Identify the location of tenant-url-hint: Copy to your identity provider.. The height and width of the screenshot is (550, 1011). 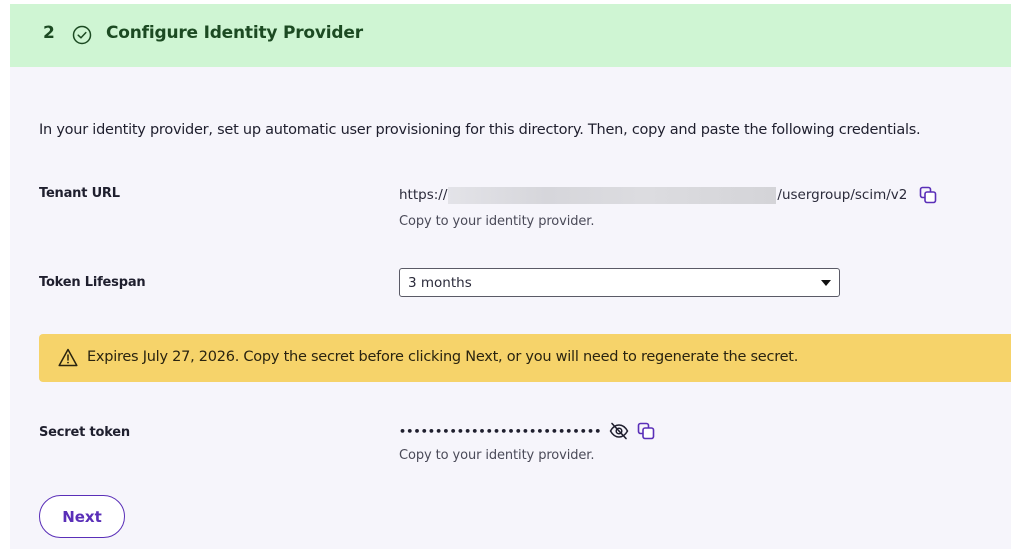
(497, 221).